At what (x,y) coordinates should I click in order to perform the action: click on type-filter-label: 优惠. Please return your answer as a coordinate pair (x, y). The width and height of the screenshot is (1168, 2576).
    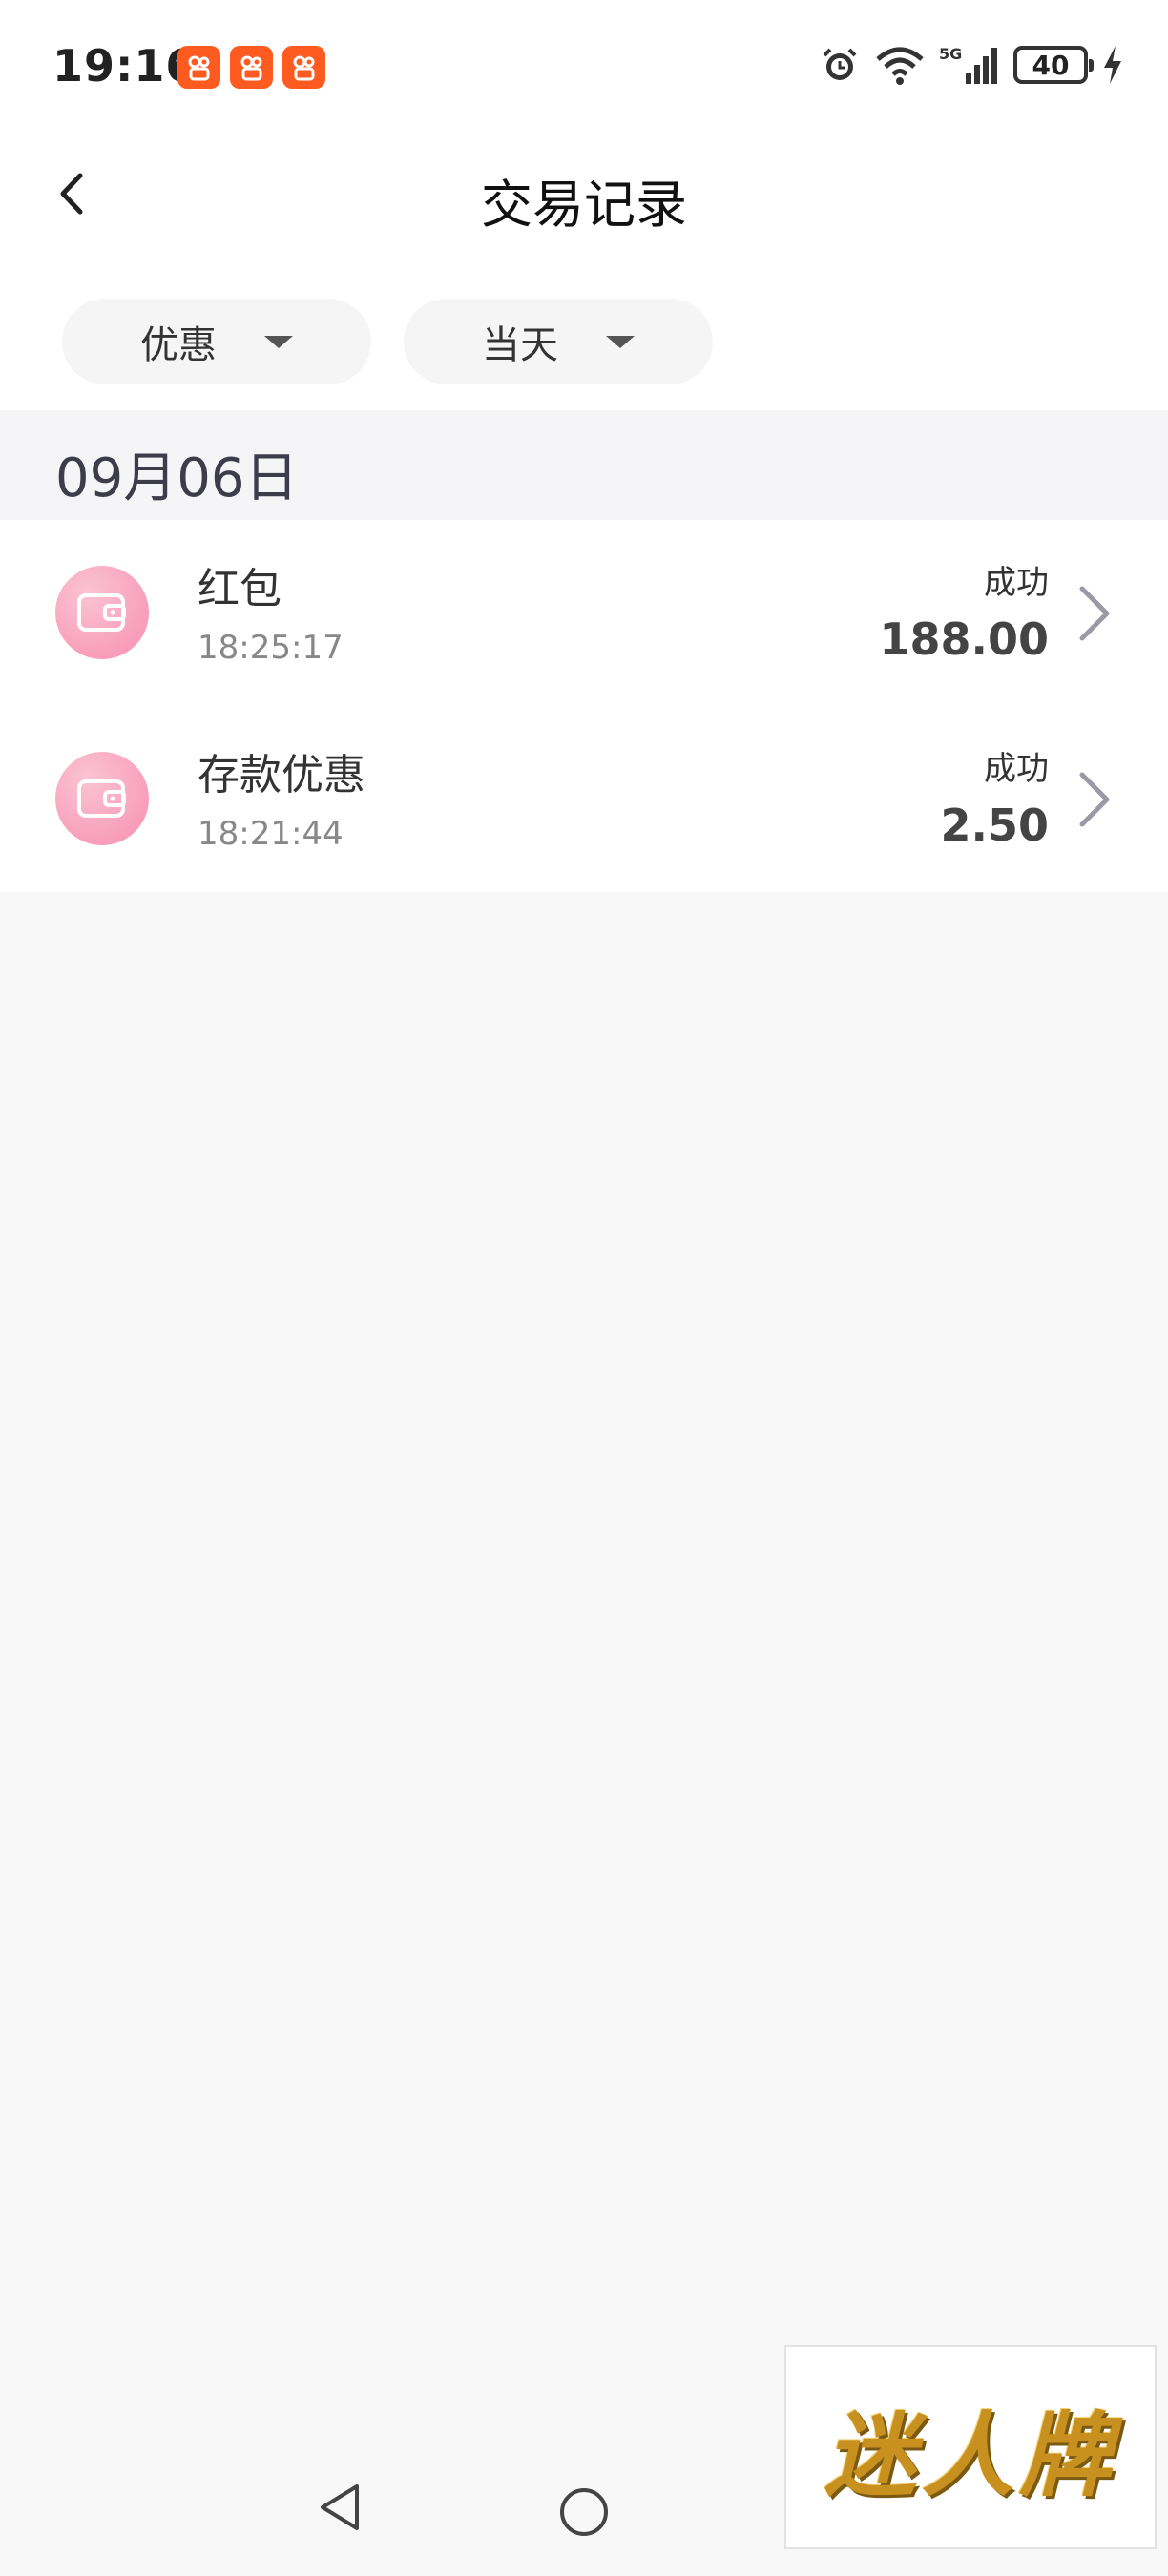
    Looking at the image, I should click on (179, 345).